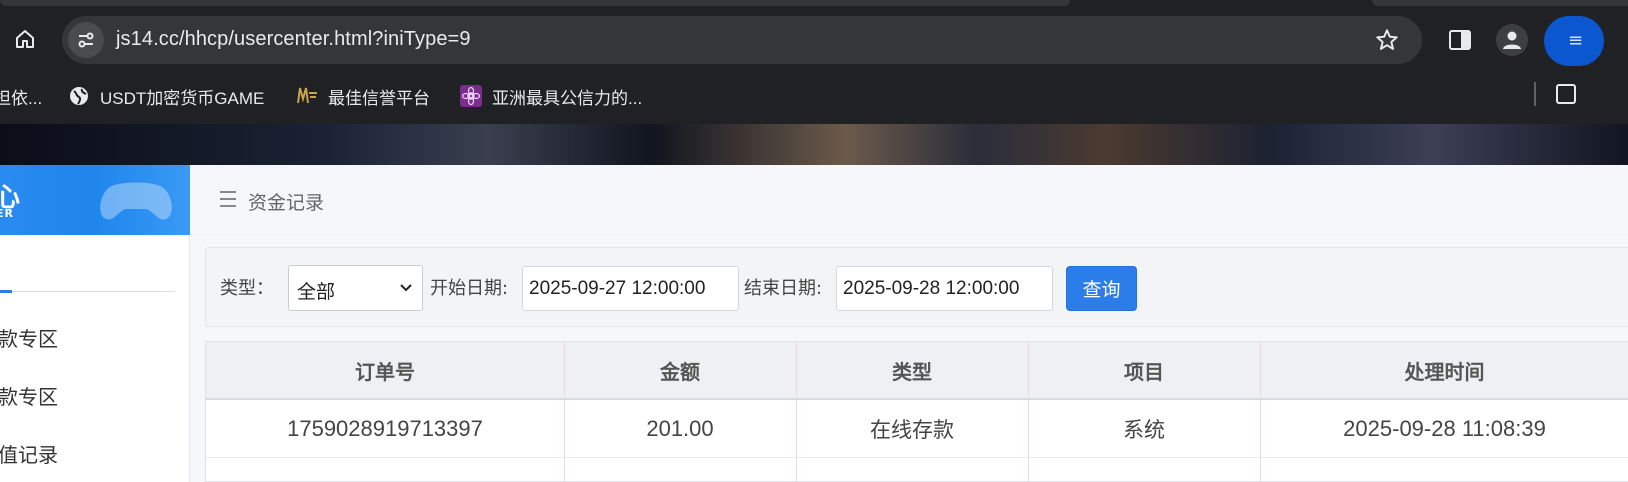  What do you see at coordinates (1500, 3) in the screenshot?
I see `tab-strip-right` at bounding box center [1500, 3].